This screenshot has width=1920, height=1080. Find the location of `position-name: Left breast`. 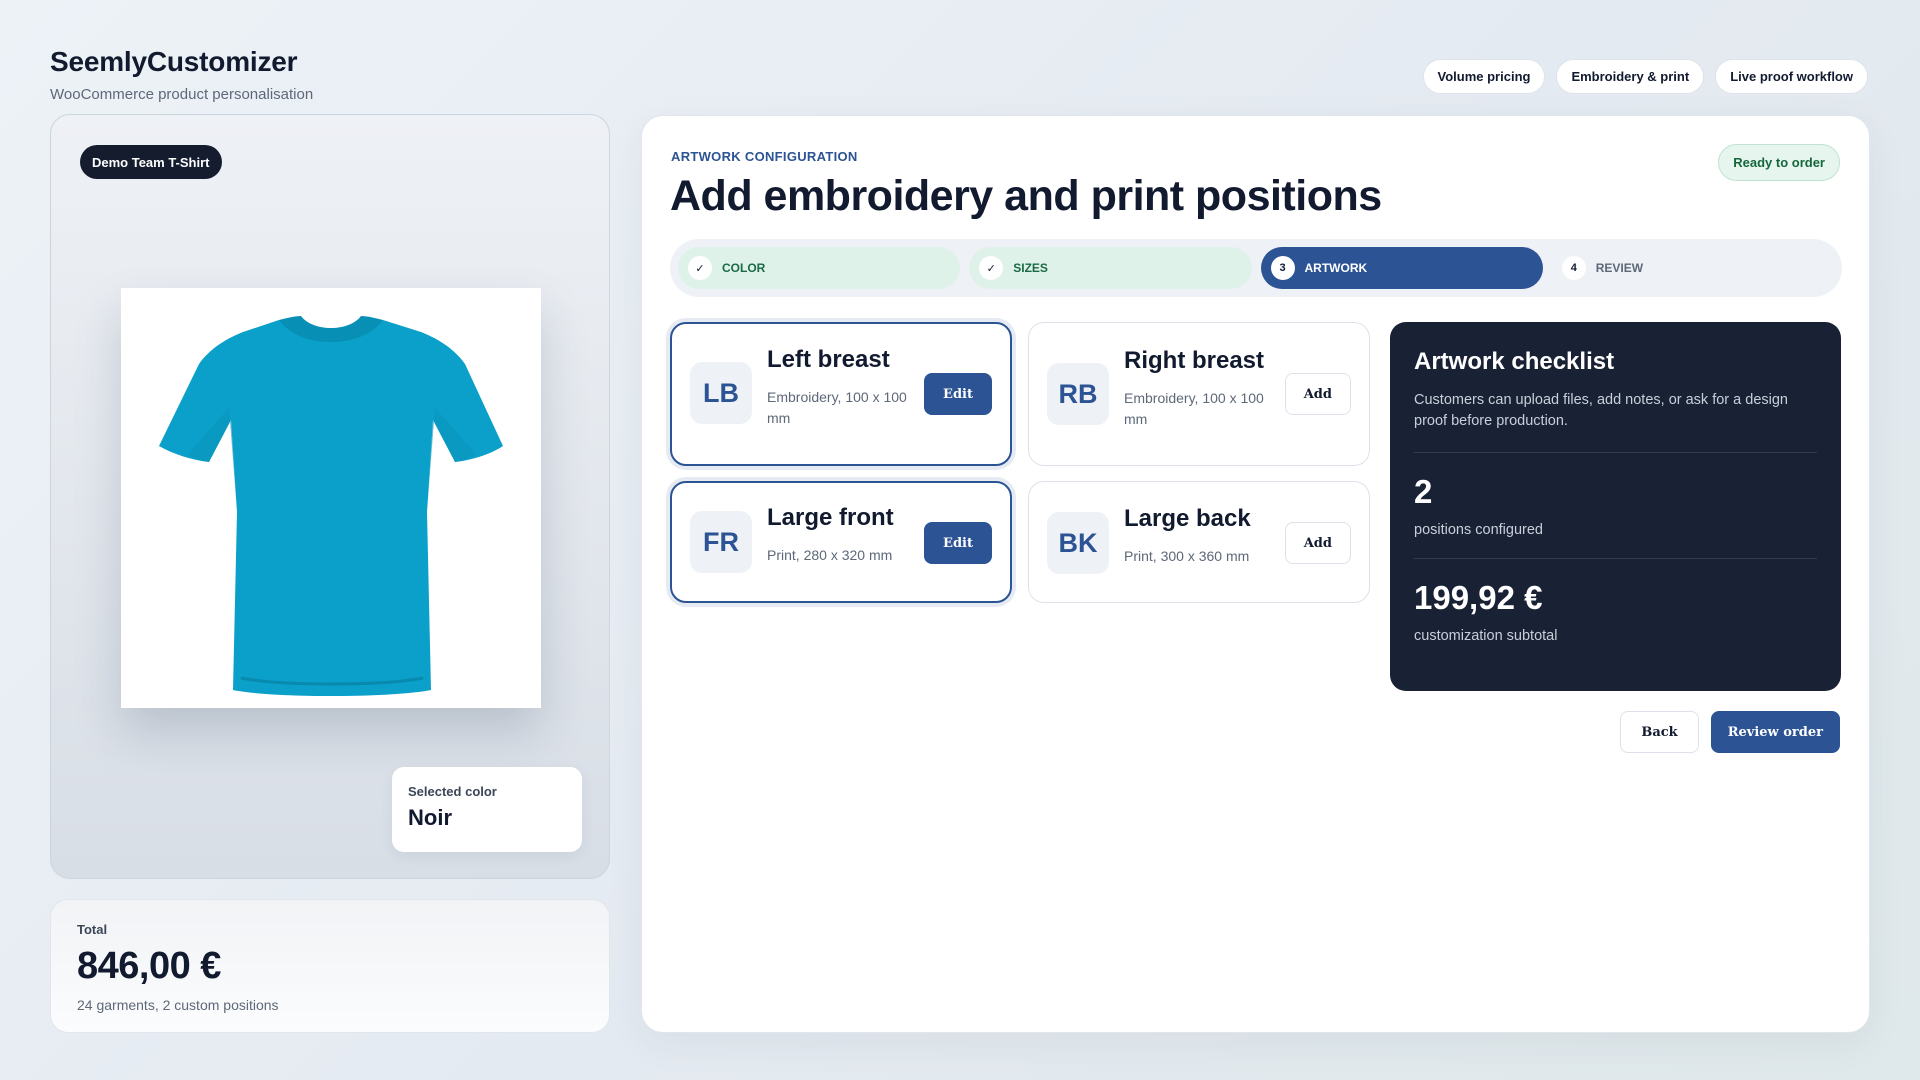

position-name: Left breast is located at coordinates (828, 359).